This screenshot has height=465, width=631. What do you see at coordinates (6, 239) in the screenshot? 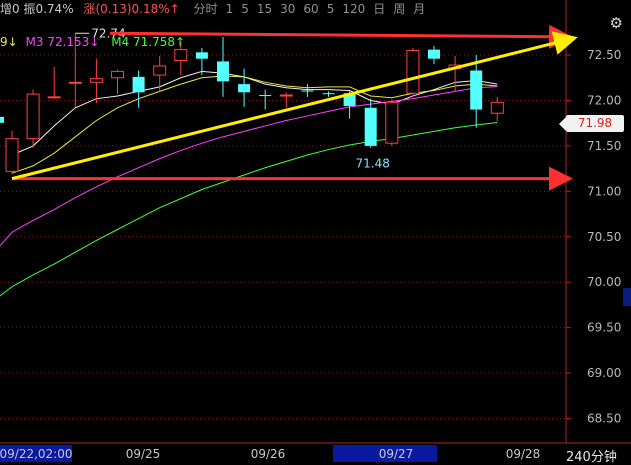
I see `ma-line-3-ext` at bounding box center [6, 239].